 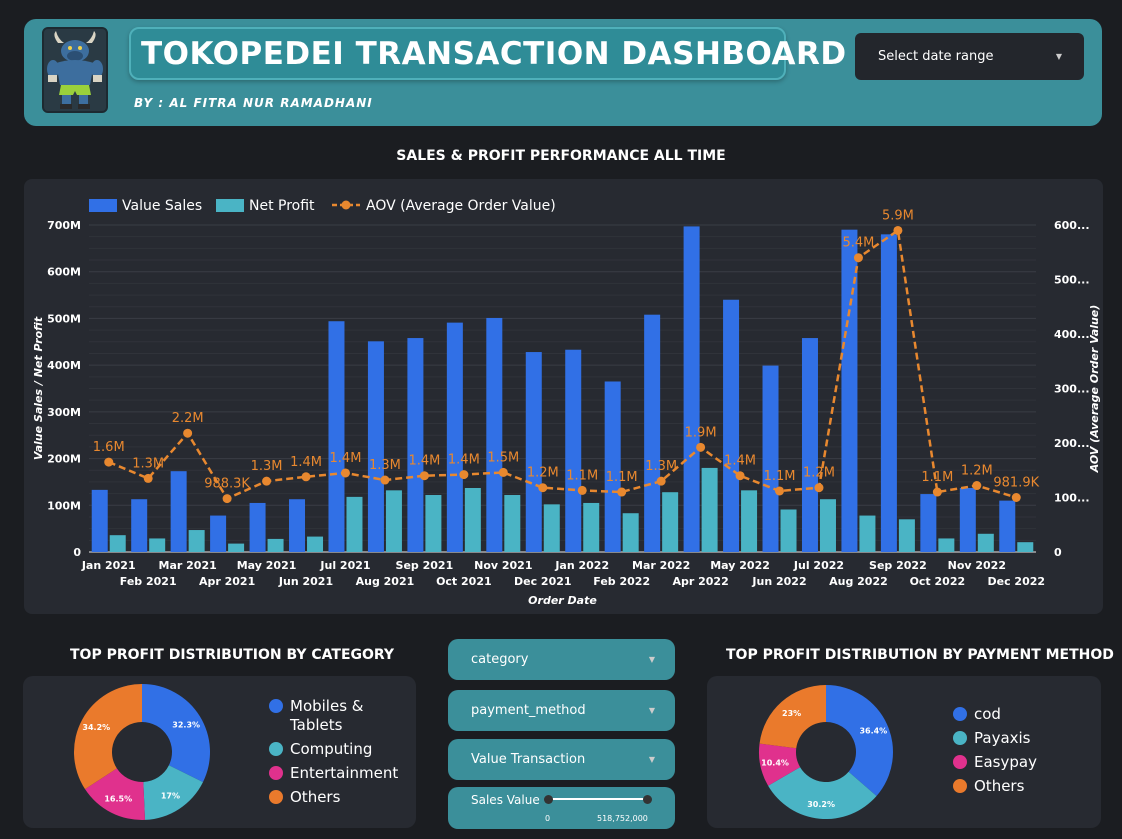 What do you see at coordinates (740, 565) in the screenshot?
I see `x-tick-label: May 2022` at bounding box center [740, 565].